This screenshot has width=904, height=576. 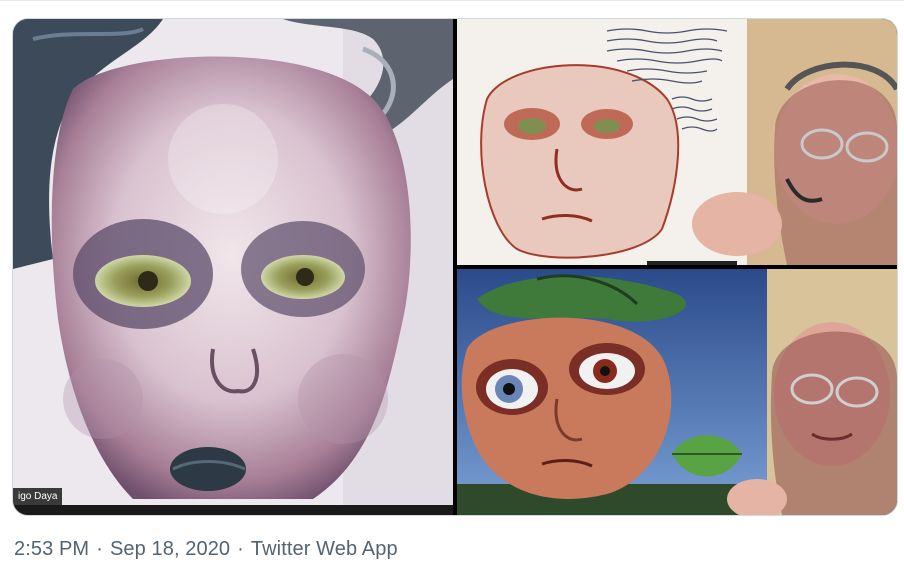 What do you see at coordinates (52, 549) in the screenshot?
I see `tweet-time: 2:53 PM` at bounding box center [52, 549].